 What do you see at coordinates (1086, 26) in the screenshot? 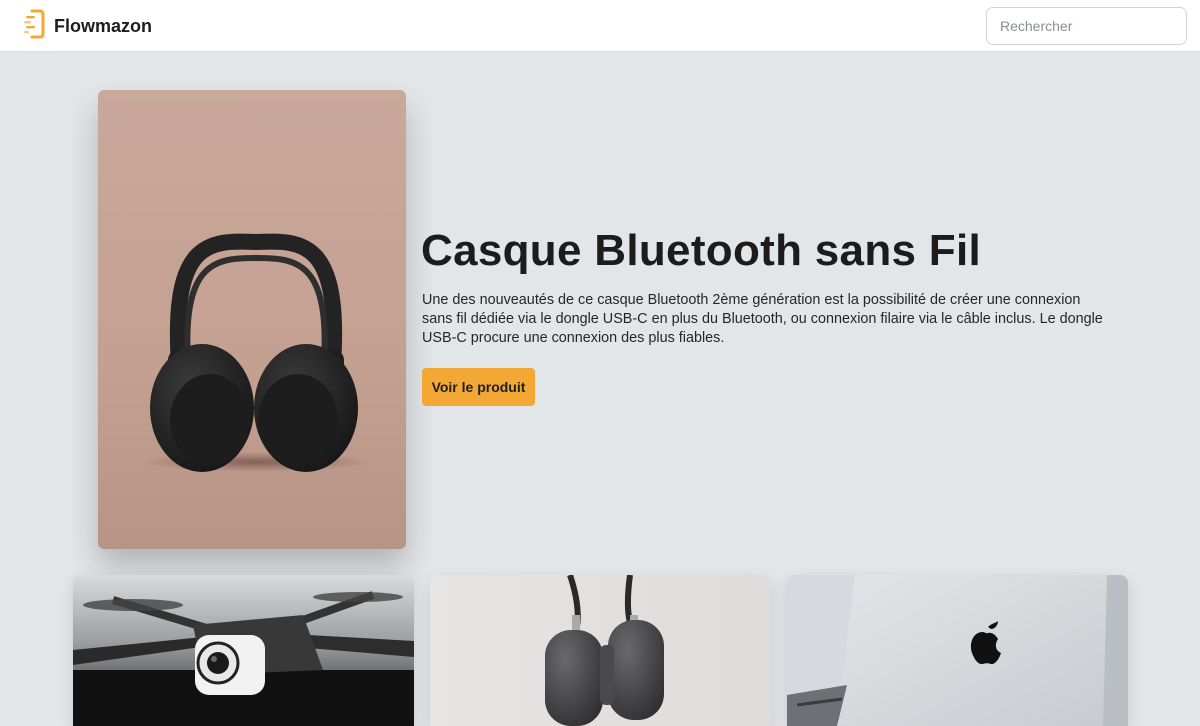
I see `search-input` at bounding box center [1086, 26].